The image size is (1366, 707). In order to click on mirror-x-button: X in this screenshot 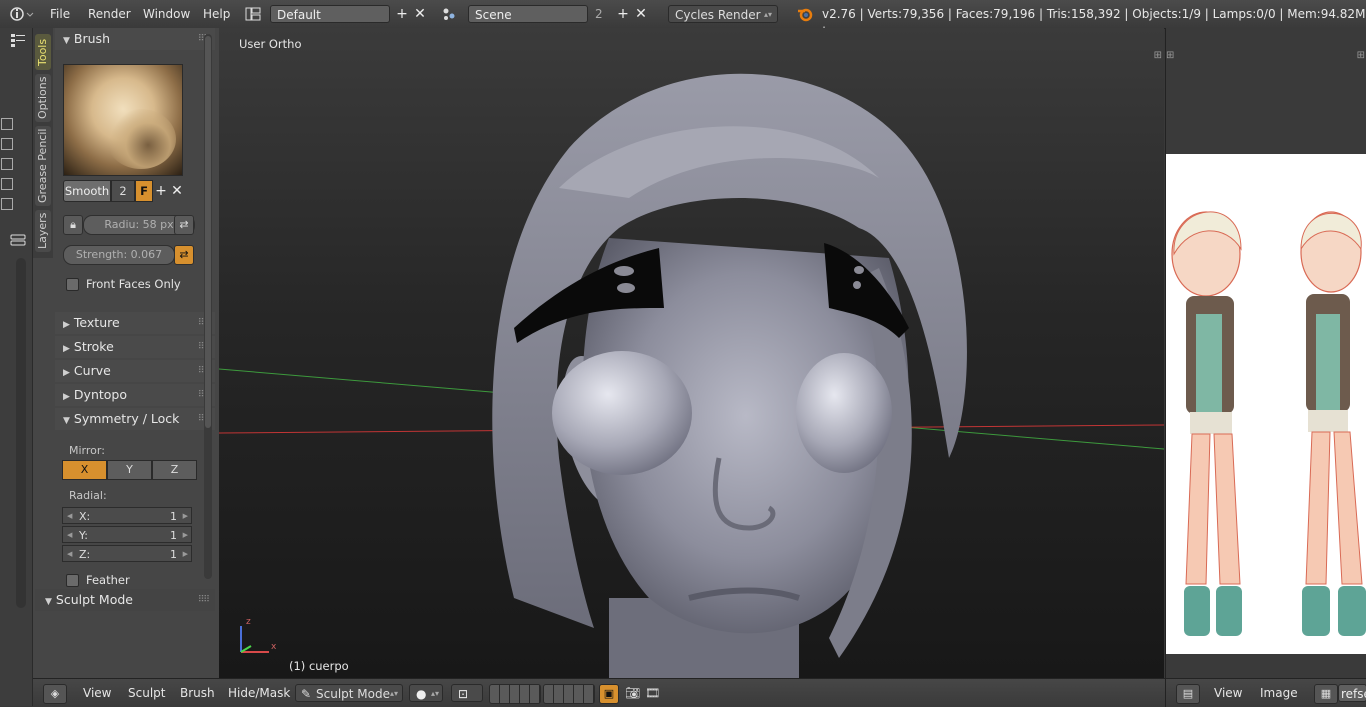, I will do `click(84, 470)`.